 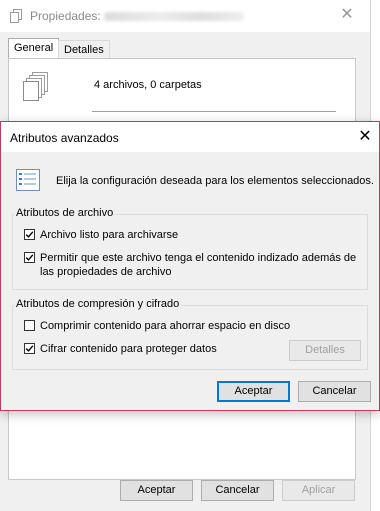 I want to click on accept-button: Aceptar, so click(x=253, y=391).